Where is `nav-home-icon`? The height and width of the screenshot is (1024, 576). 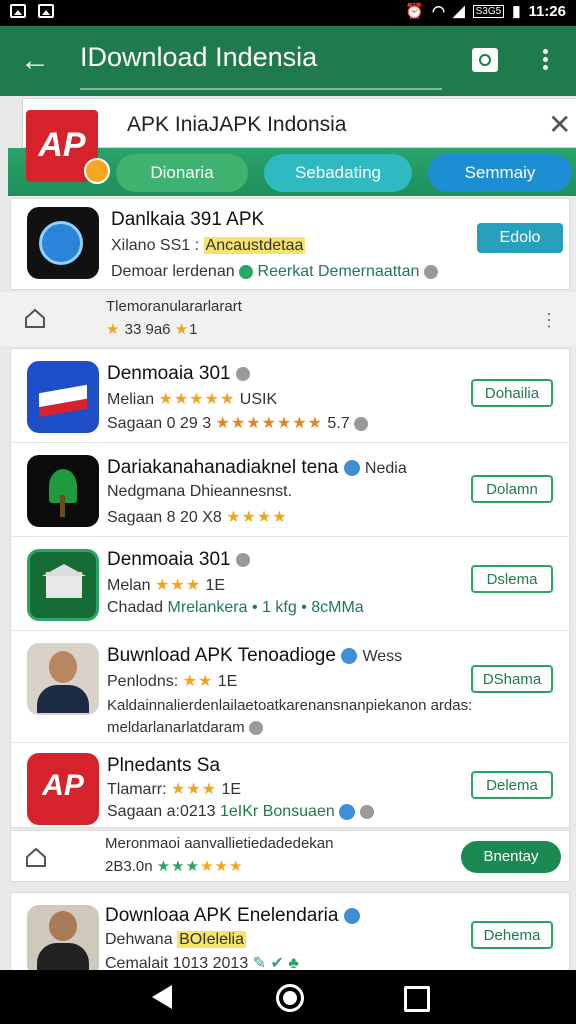
nav-home-icon is located at coordinates (290, 998).